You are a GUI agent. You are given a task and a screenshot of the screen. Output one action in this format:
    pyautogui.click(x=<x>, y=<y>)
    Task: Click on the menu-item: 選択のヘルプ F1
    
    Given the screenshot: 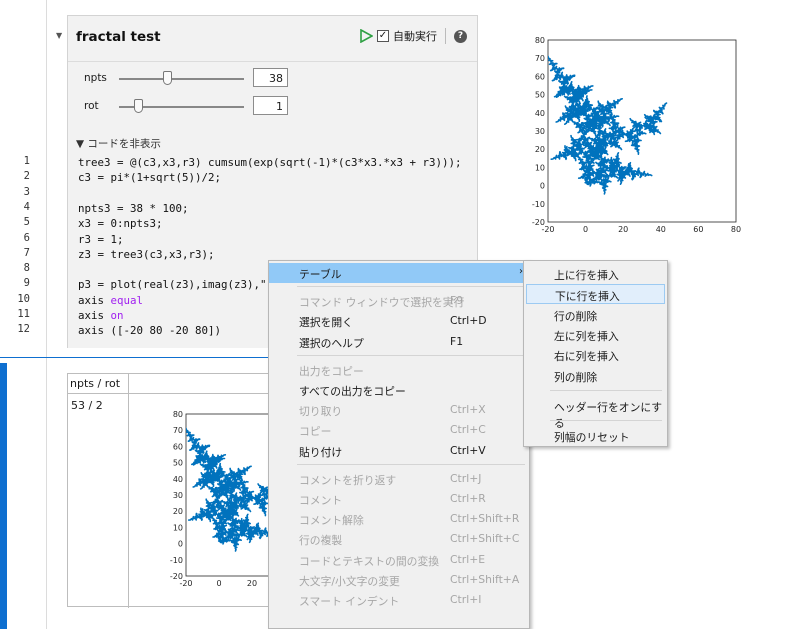 What is the action you would take?
    pyautogui.click(x=399, y=342)
    